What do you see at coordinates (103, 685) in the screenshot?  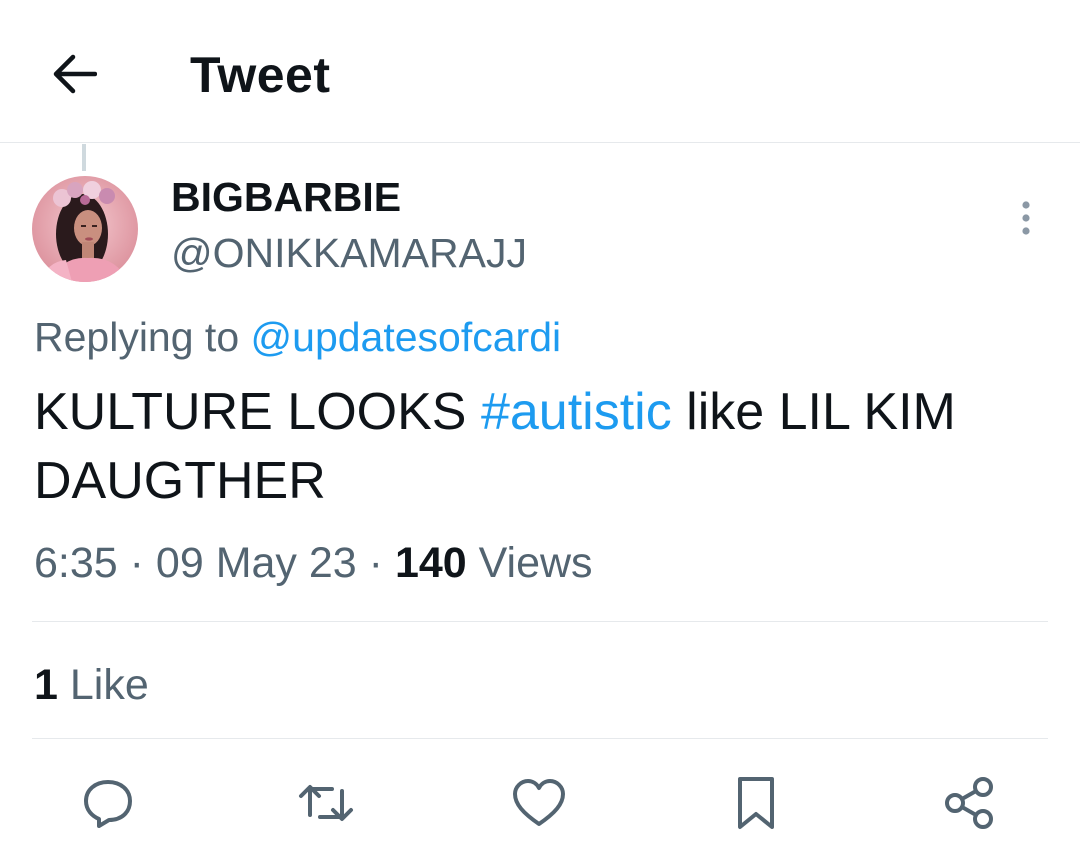 I see `likes-label: Like` at bounding box center [103, 685].